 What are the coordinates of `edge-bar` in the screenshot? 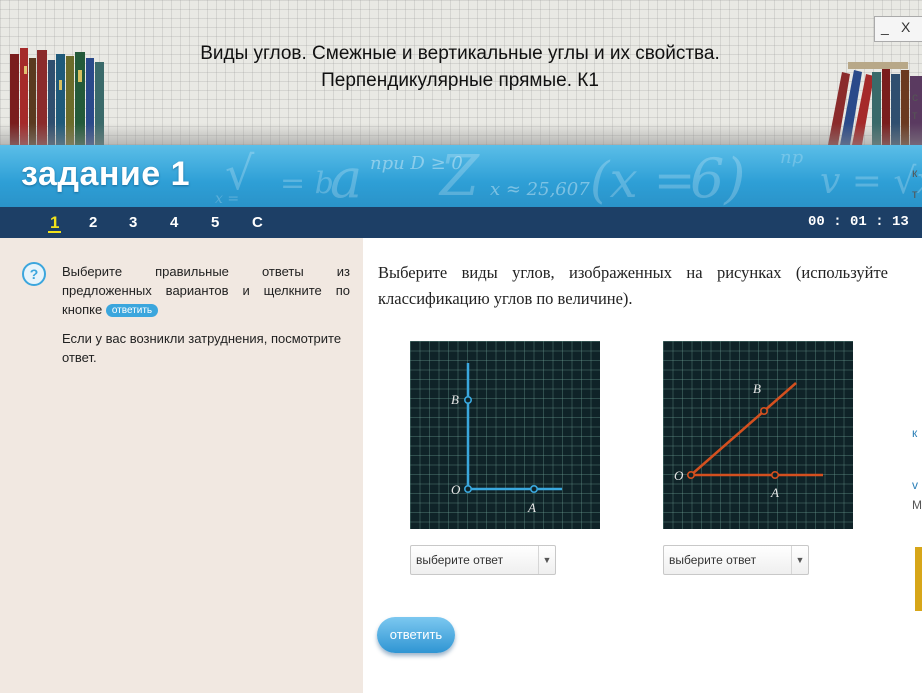 It's located at (918, 579).